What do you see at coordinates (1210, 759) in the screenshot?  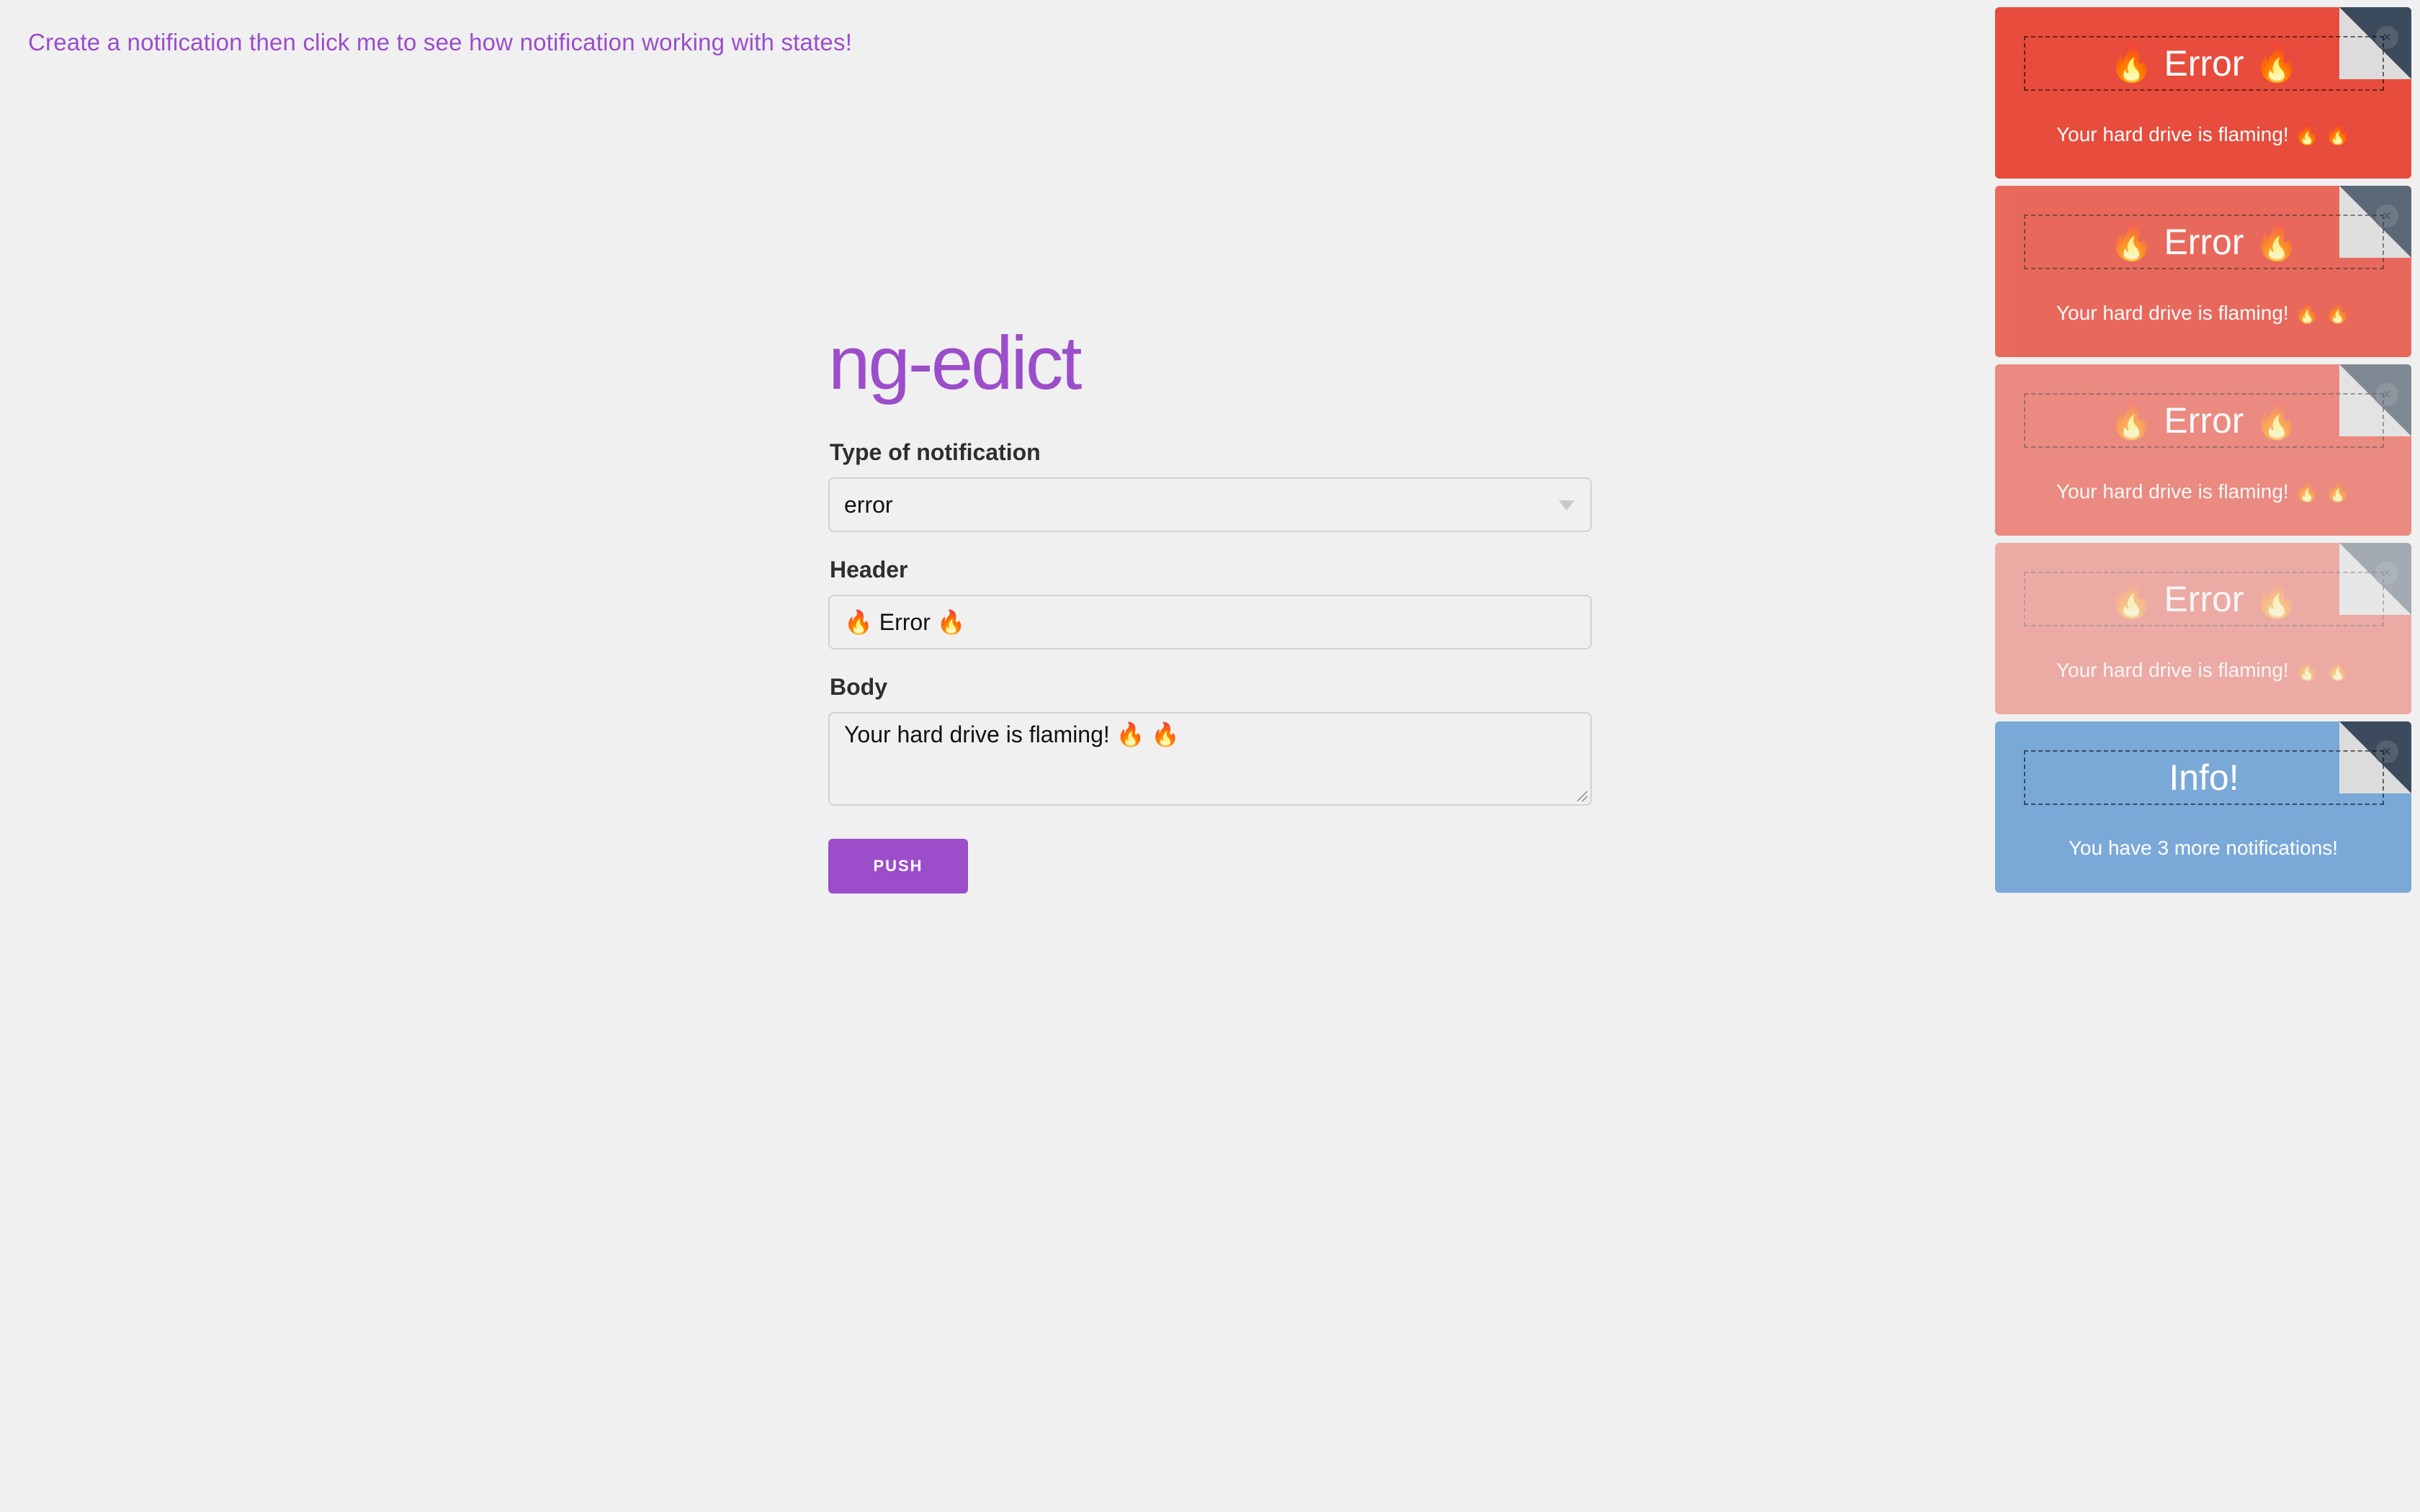 I see `body-textarea: Your hard drive is flaming! 🔥 🔥` at bounding box center [1210, 759].